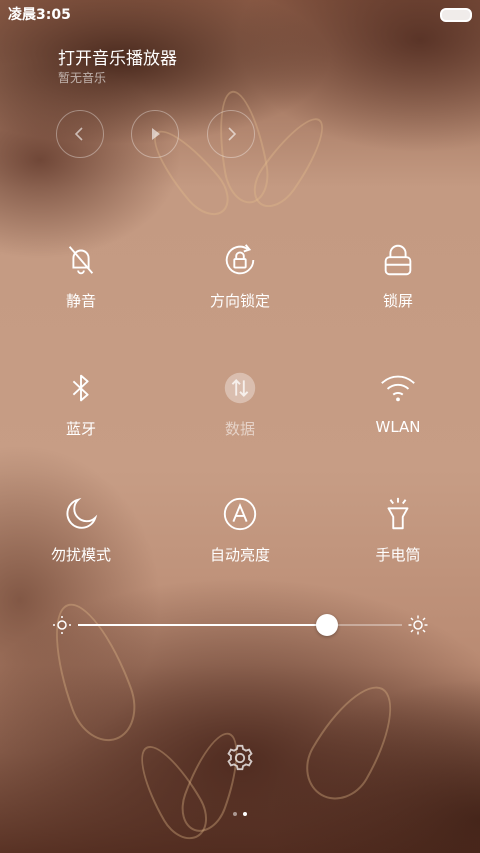 This screenshot has height=853, width=480. Describe the element at coordinates (245, 814) in the screenshot. I see `page-dot-active` at that location.